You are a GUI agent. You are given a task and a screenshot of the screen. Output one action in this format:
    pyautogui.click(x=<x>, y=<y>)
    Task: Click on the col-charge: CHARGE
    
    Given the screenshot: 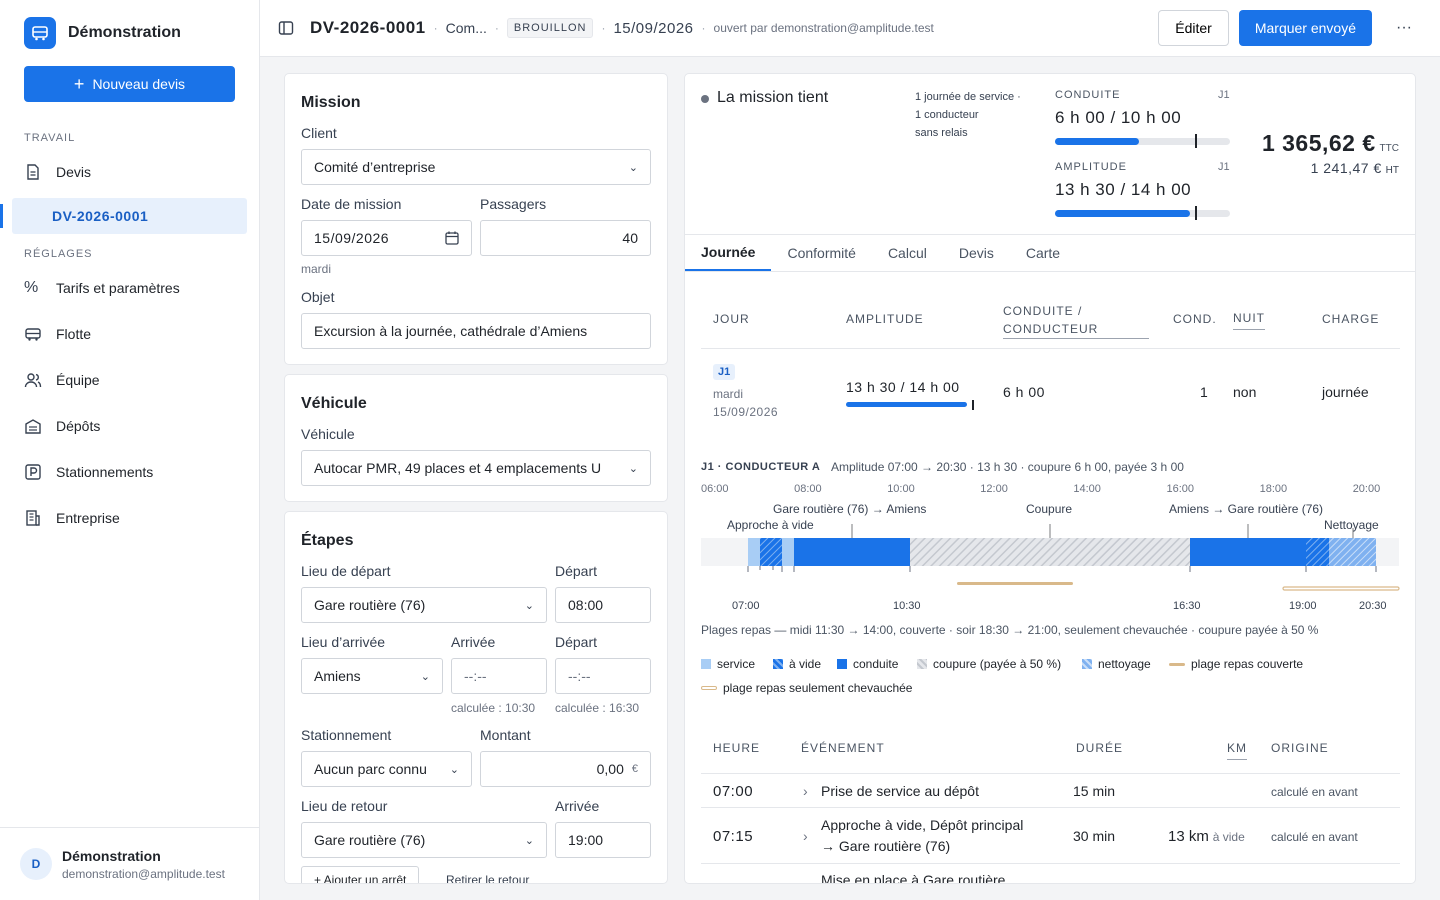 What is the action you would take?
    pyautogui.click(x=1351, y=319)
    